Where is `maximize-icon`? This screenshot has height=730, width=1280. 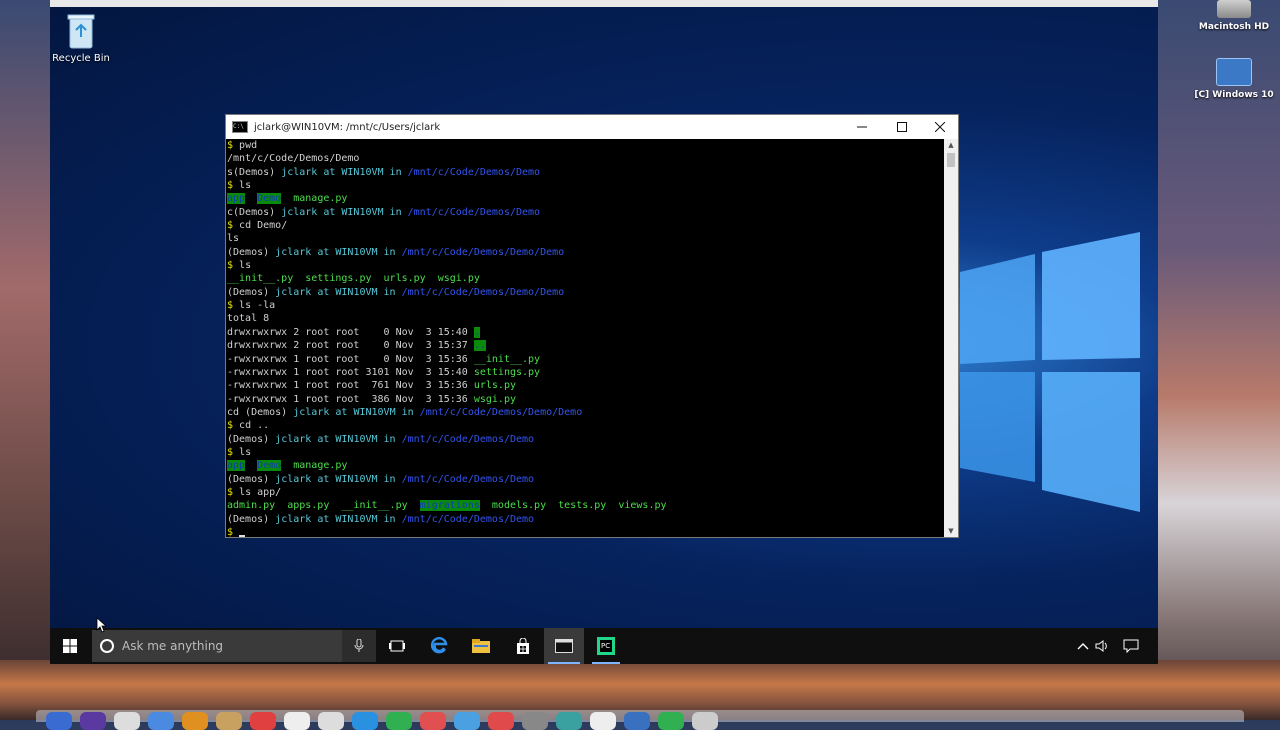 maximize-icon is located at coordinates (902, 127).